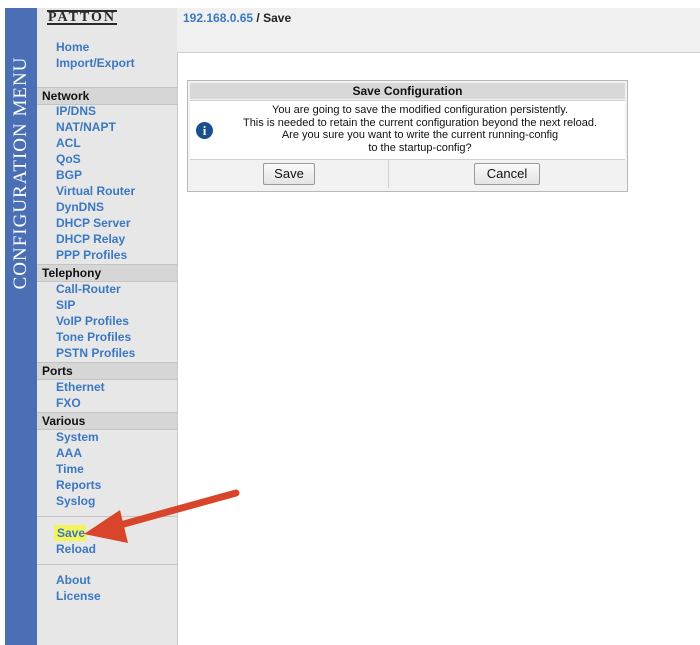  I want to click on sidebar-item-aaa: AAA, so click(69, 453).